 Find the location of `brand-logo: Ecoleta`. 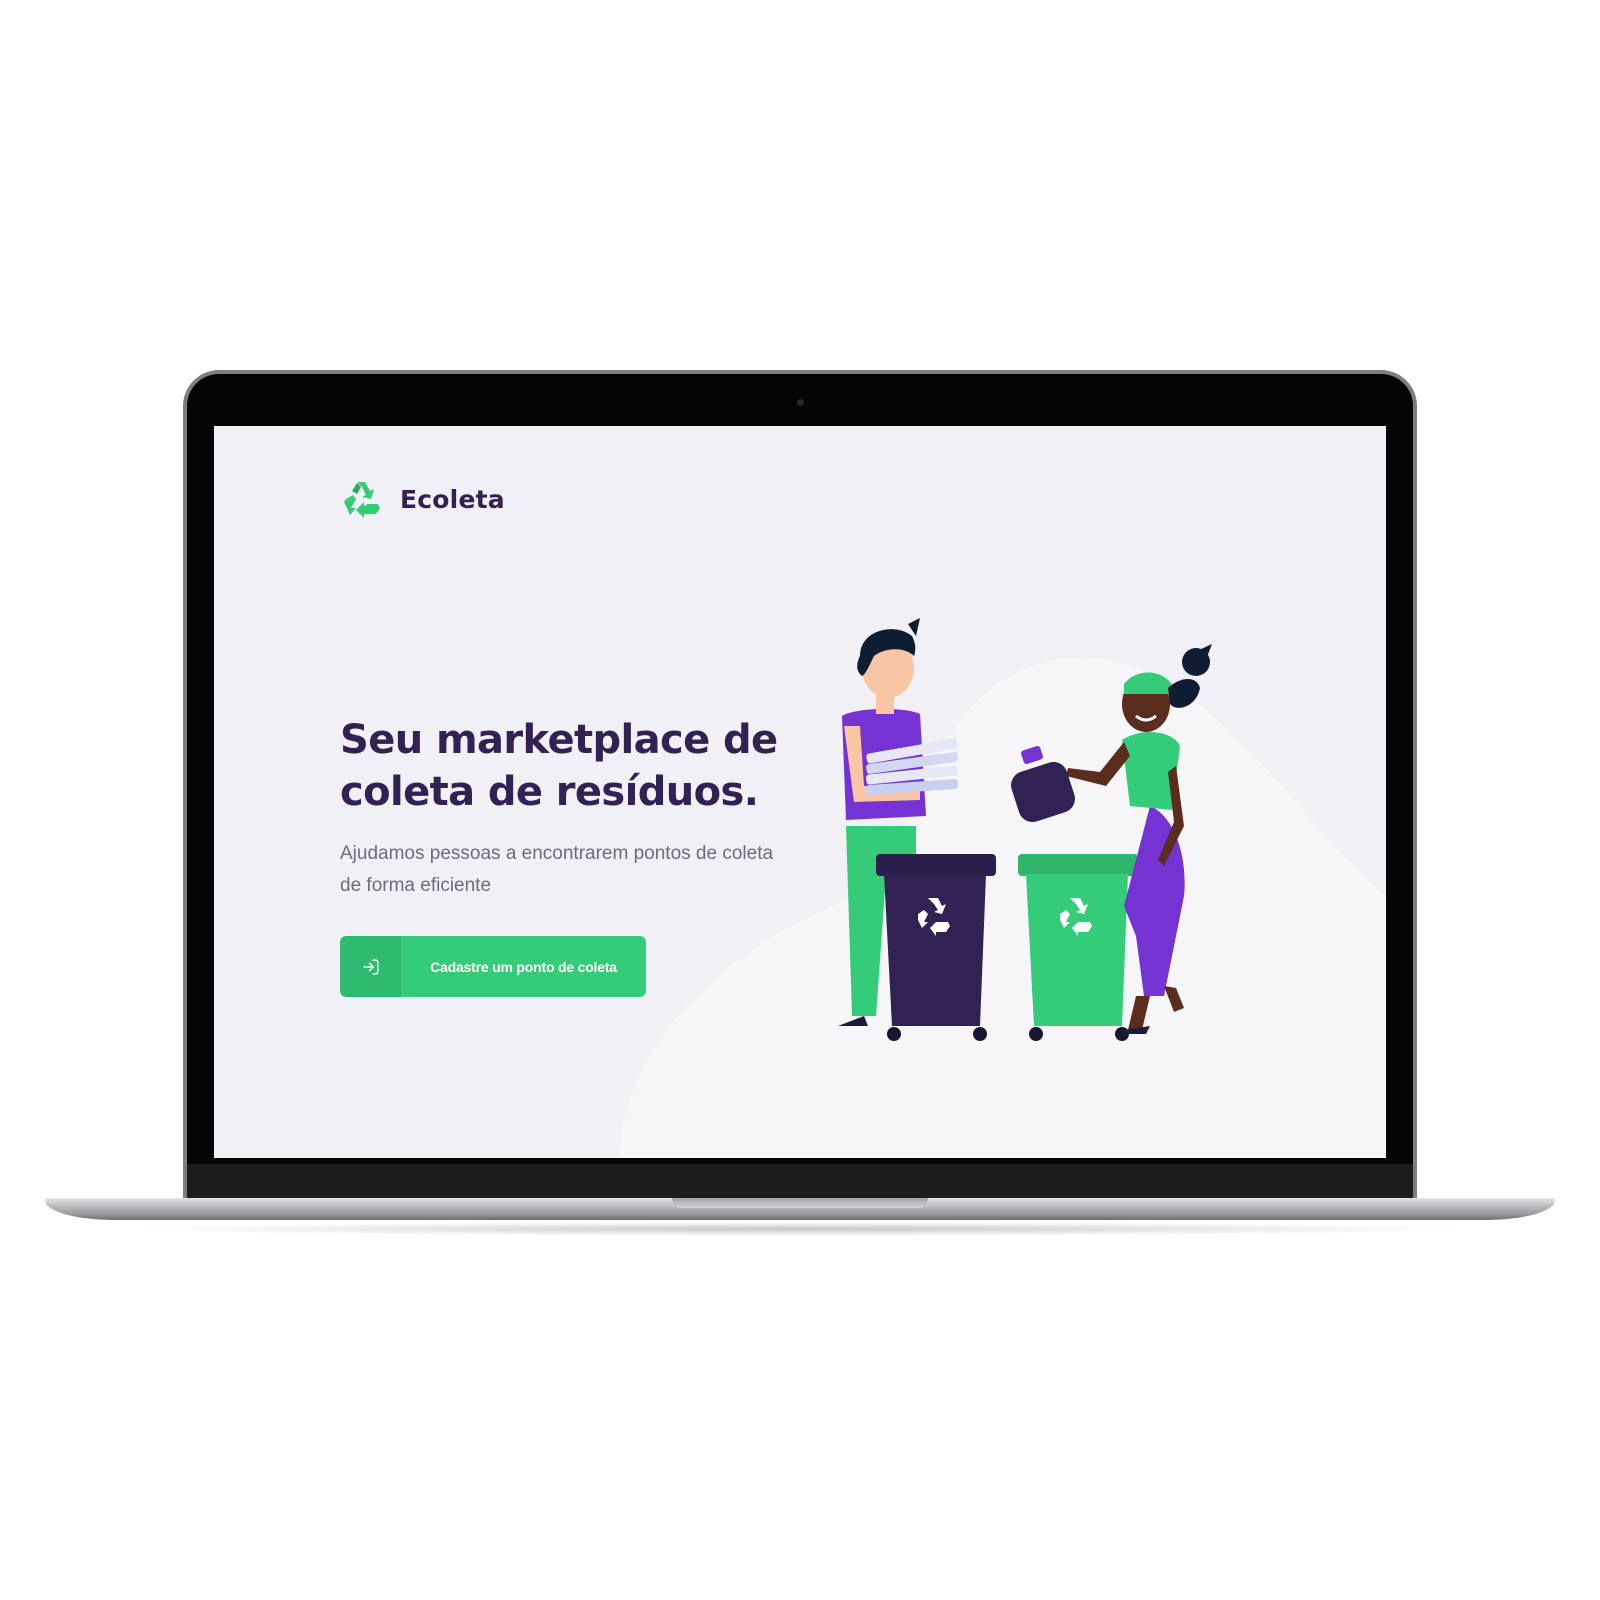

brand-logo: Ecoleta is located at coordinates (422, 499).